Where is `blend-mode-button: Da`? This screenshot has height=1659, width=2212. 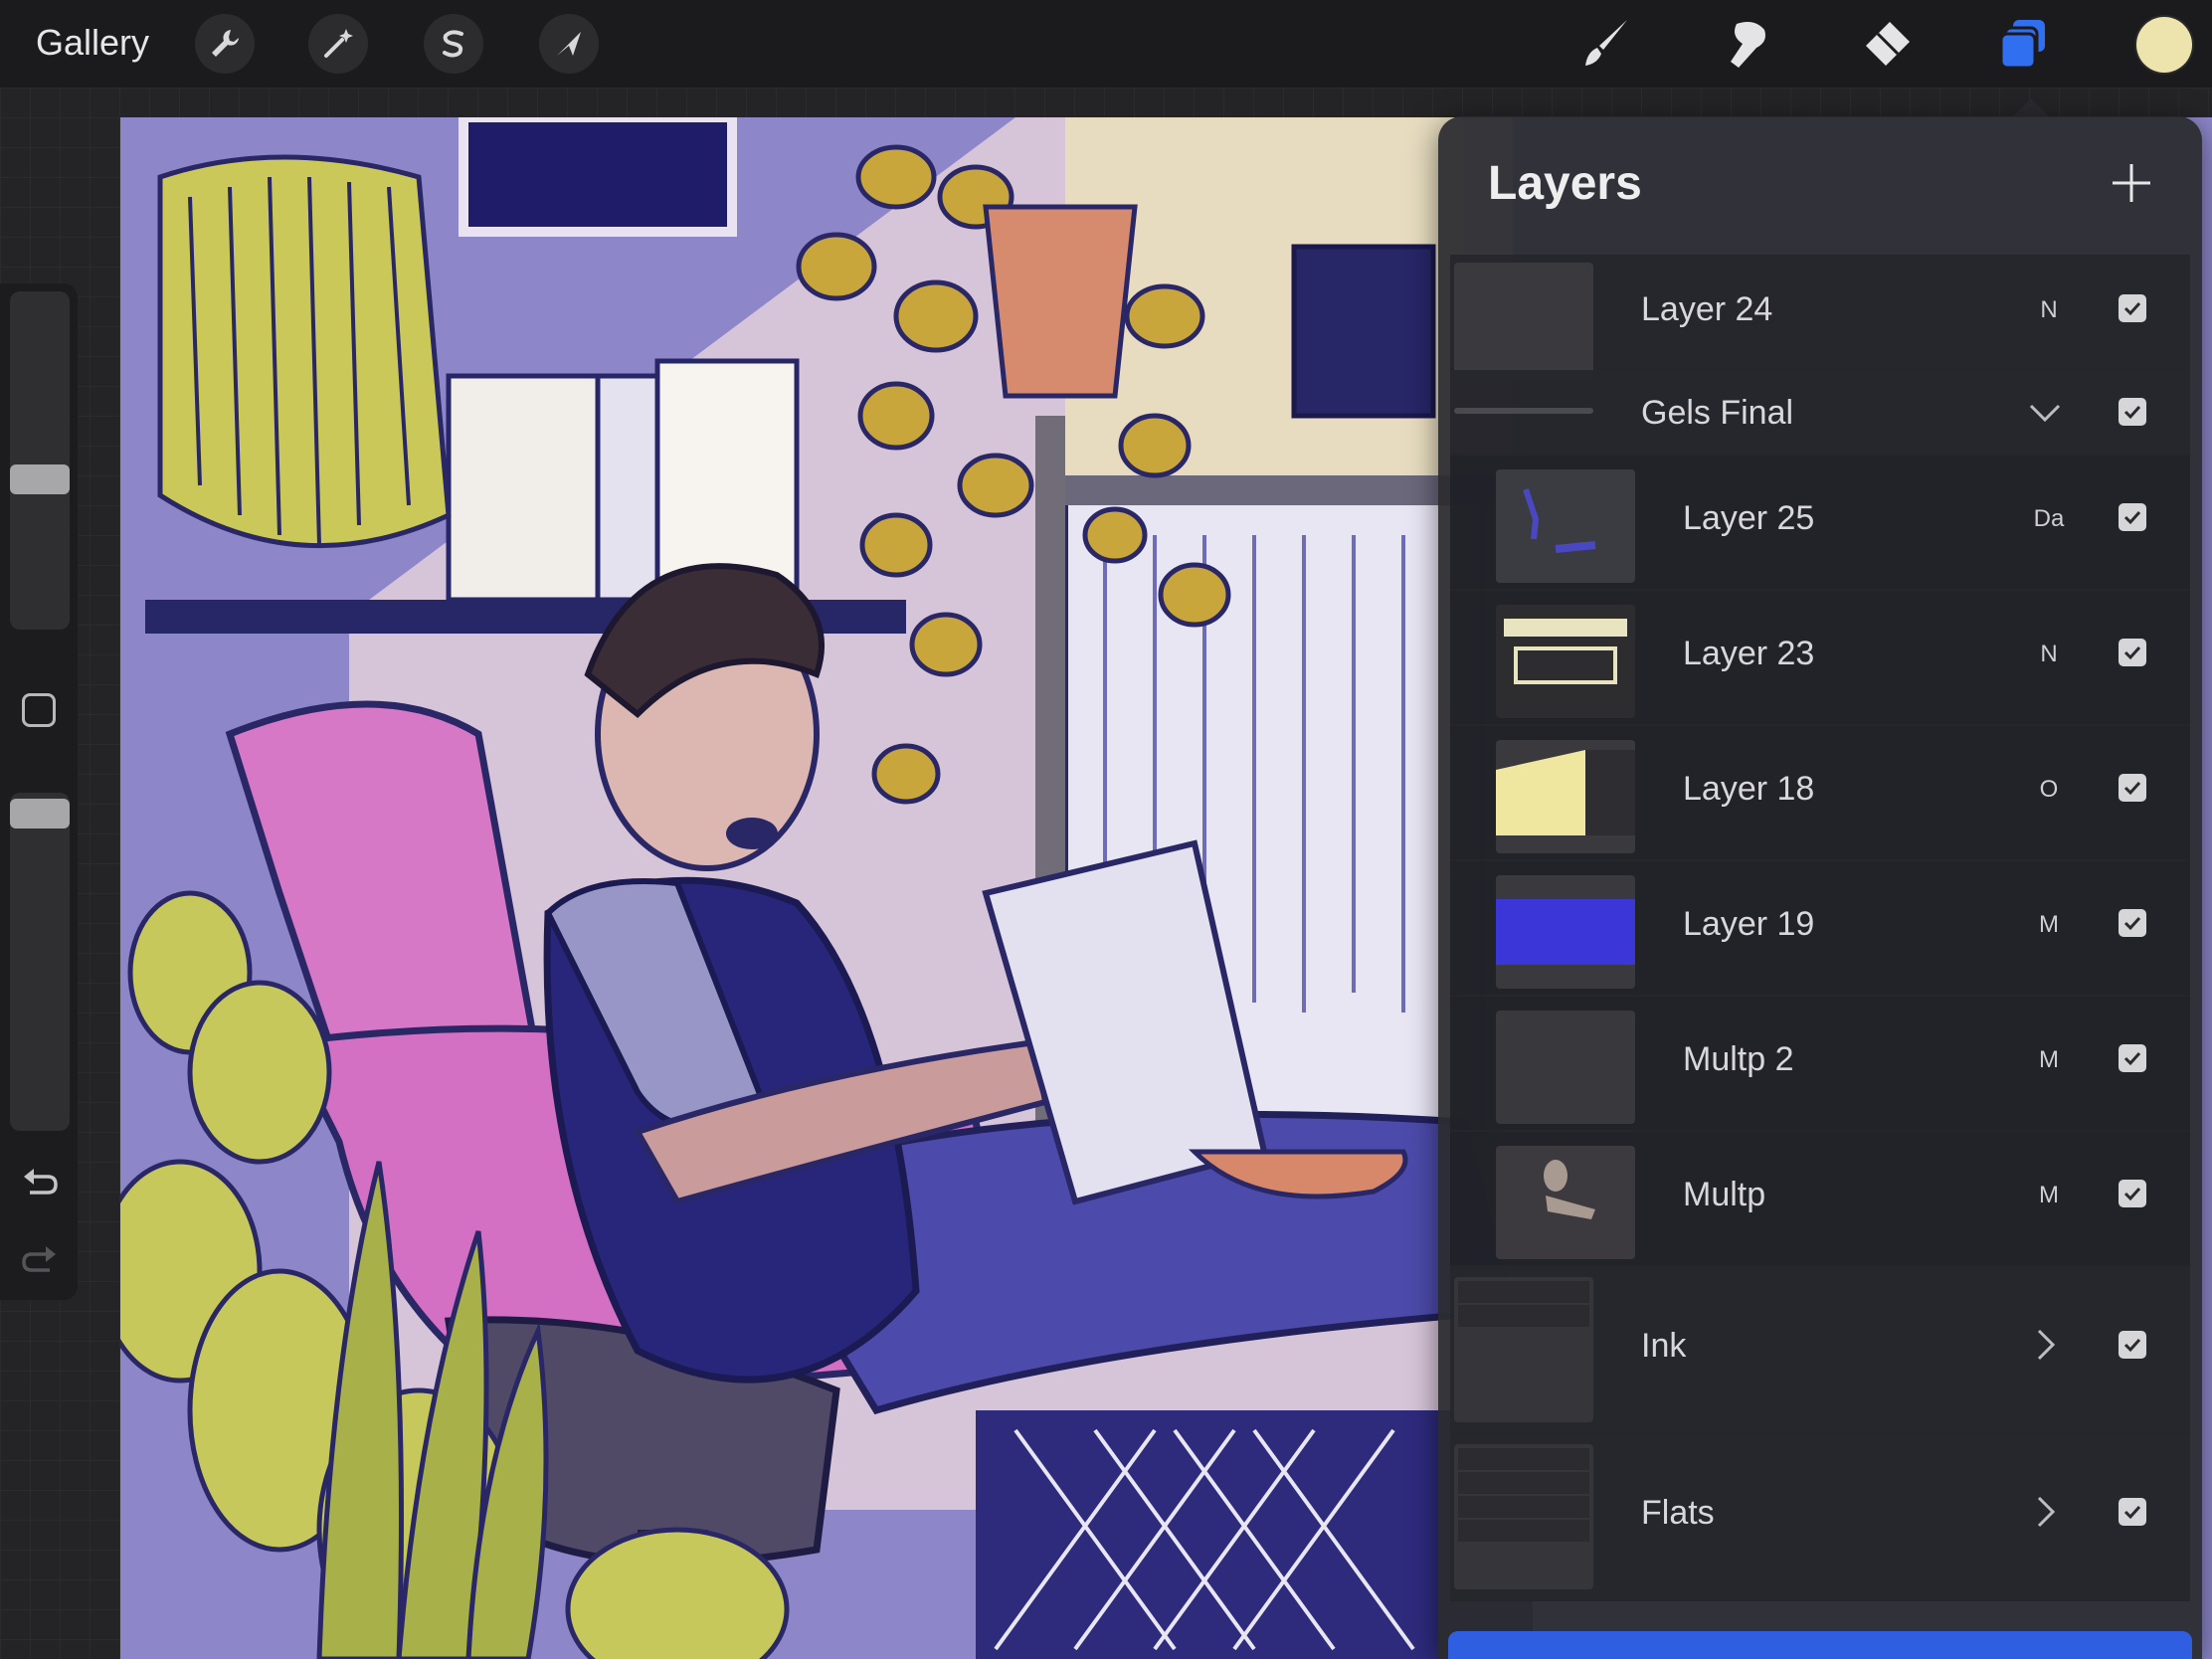
blend-mode-button: Da is located at coordinates (2049, 519).